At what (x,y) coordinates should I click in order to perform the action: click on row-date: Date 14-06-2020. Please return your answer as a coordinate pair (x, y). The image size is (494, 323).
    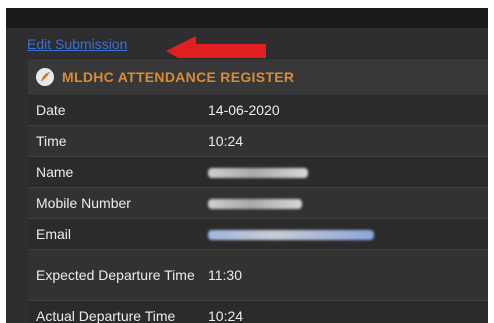
    Looking at the image, I should click on (258, 110).